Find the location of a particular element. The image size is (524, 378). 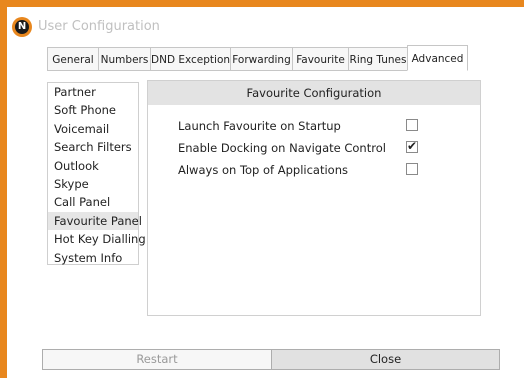

logo-letter-icon: N is located at coordinates (22, 27).